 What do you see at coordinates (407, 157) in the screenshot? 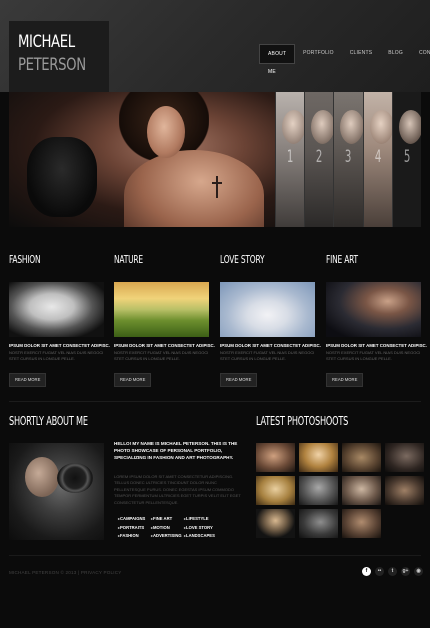
I see `slide-number: 5` at bounding box center [407, 157].